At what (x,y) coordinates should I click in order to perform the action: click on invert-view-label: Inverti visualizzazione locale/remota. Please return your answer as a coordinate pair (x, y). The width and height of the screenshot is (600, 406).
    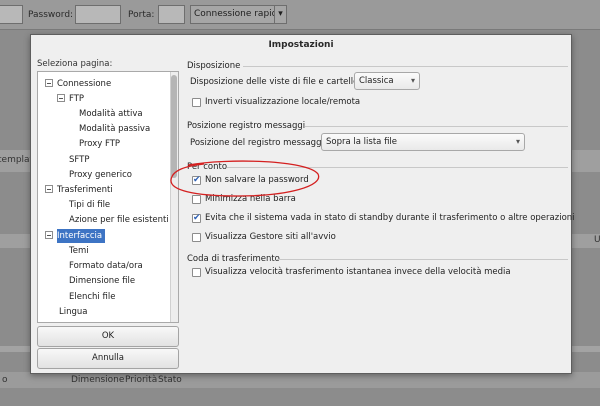
    Looking at the image, I should click on (283, 102).